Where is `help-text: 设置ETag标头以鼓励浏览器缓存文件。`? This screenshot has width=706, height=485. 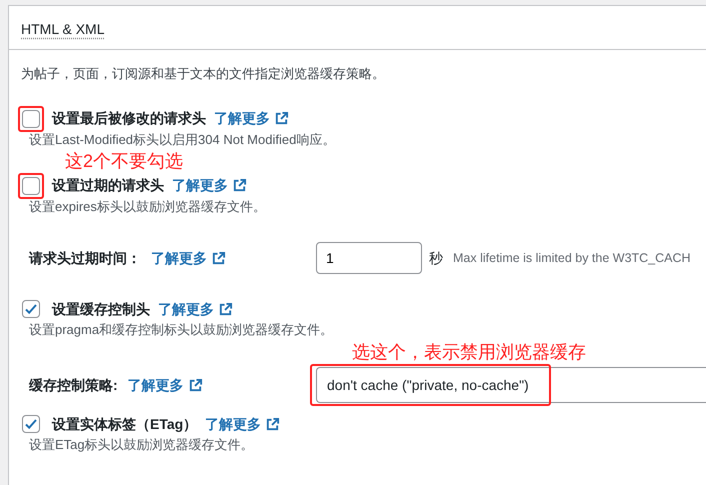
help-text: 设置ETag标头以鼓励浏览器缓存文件。 is located at coordinates (142, 445).